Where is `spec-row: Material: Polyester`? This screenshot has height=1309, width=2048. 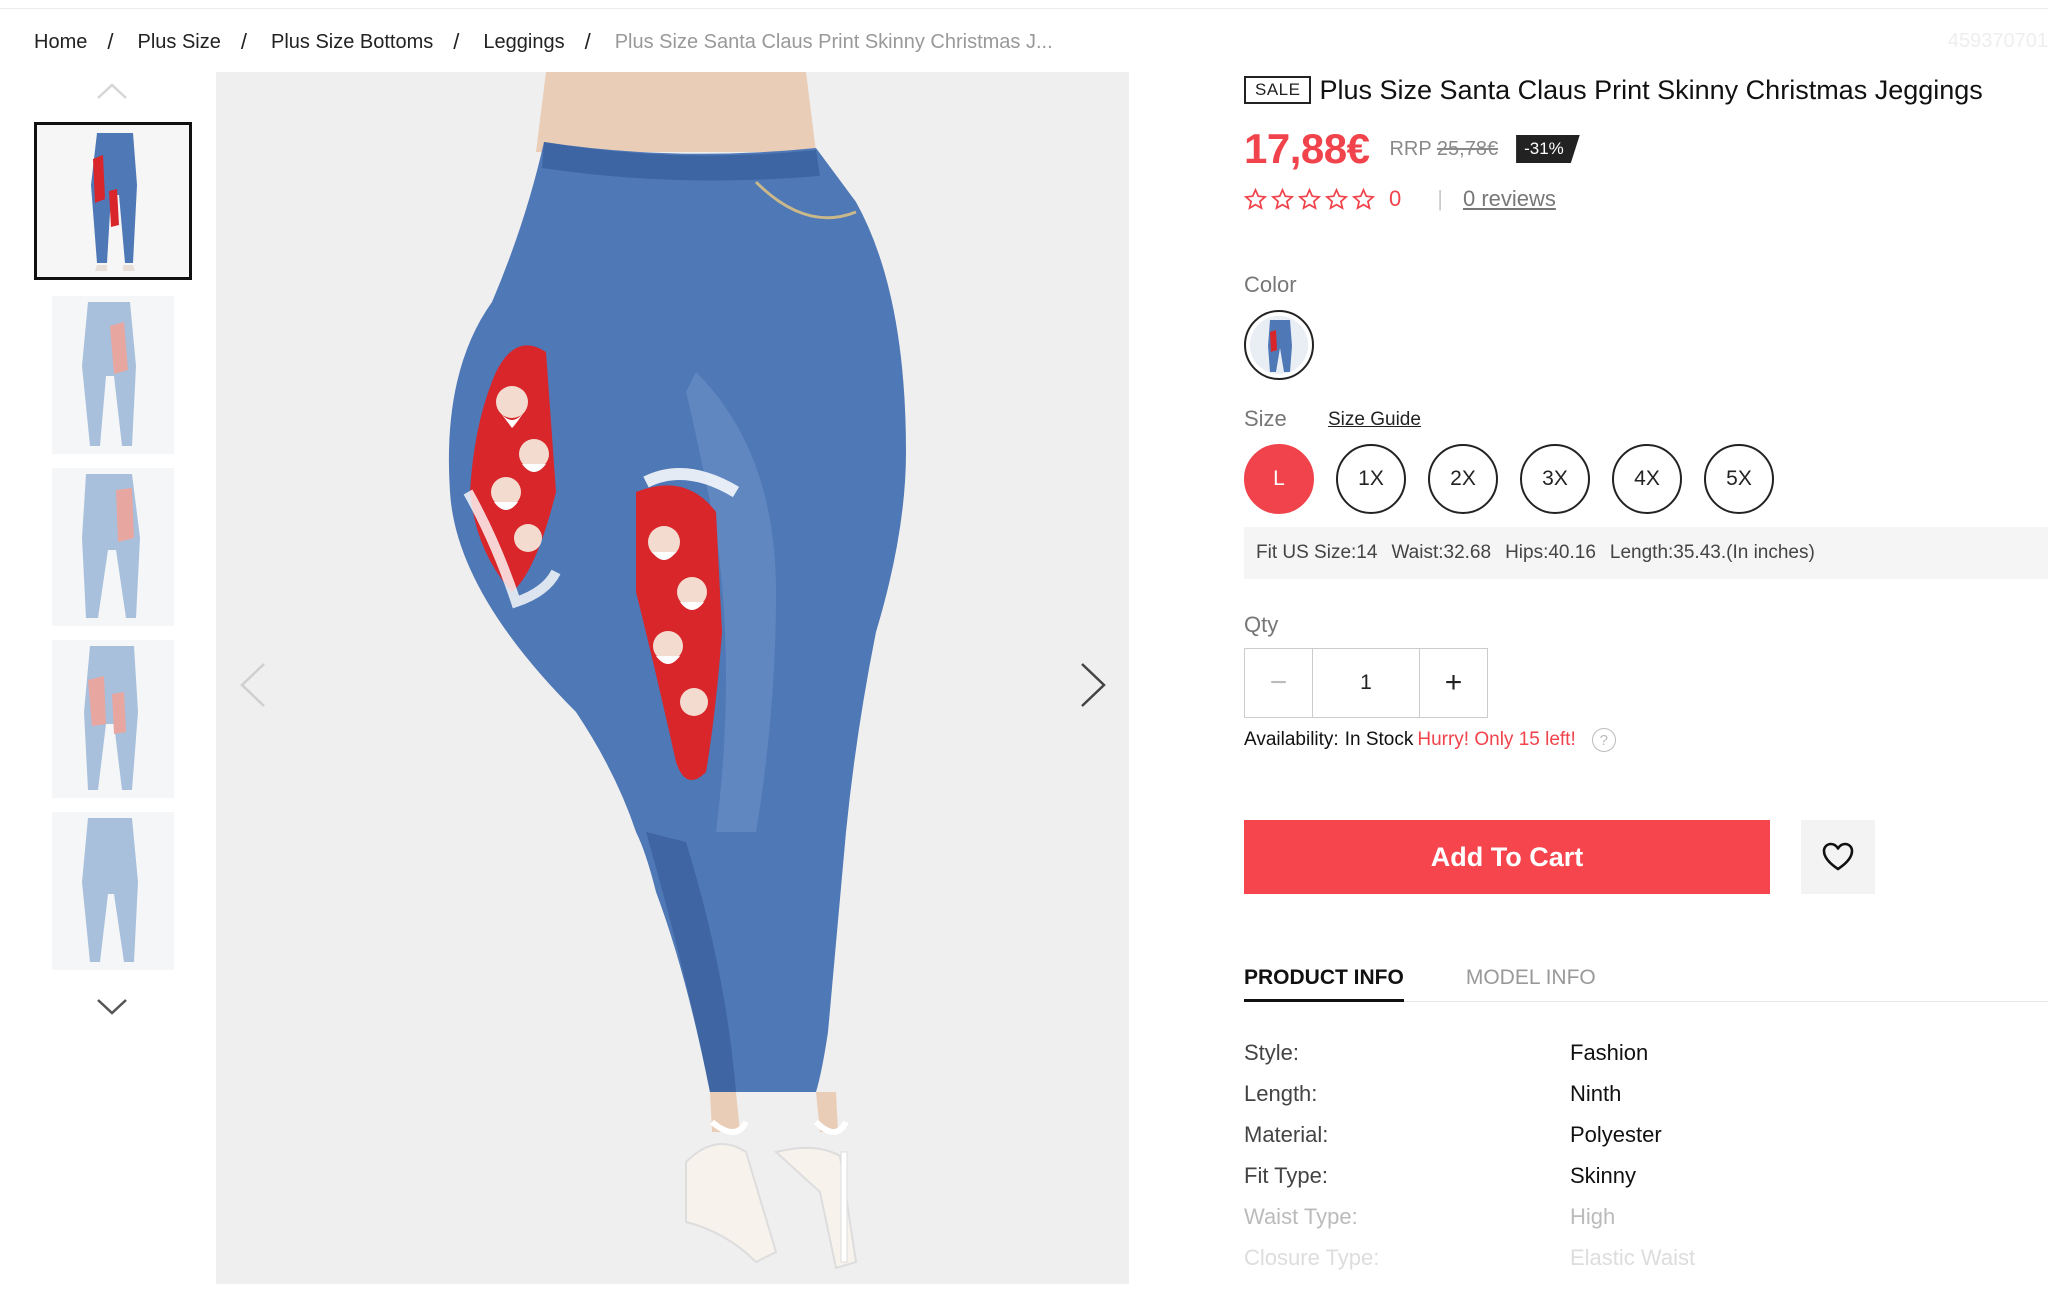 spec-row: Material: Polyester is located at coordinates (1646, 1134).